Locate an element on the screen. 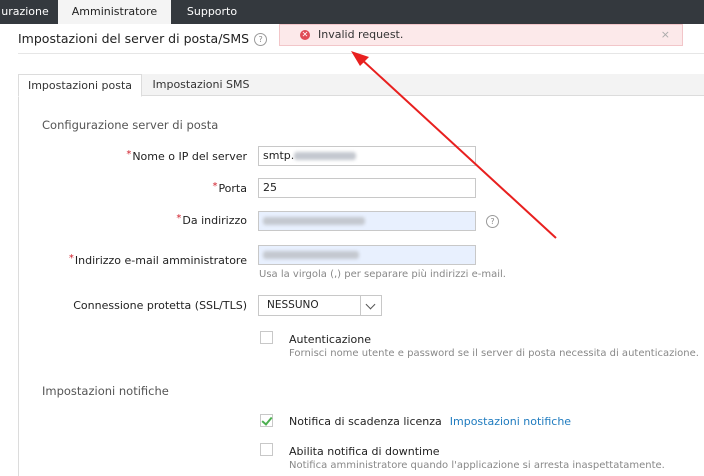 This screenshot has width=704, height=476. arrow-line is located at coordinates (458, 148).